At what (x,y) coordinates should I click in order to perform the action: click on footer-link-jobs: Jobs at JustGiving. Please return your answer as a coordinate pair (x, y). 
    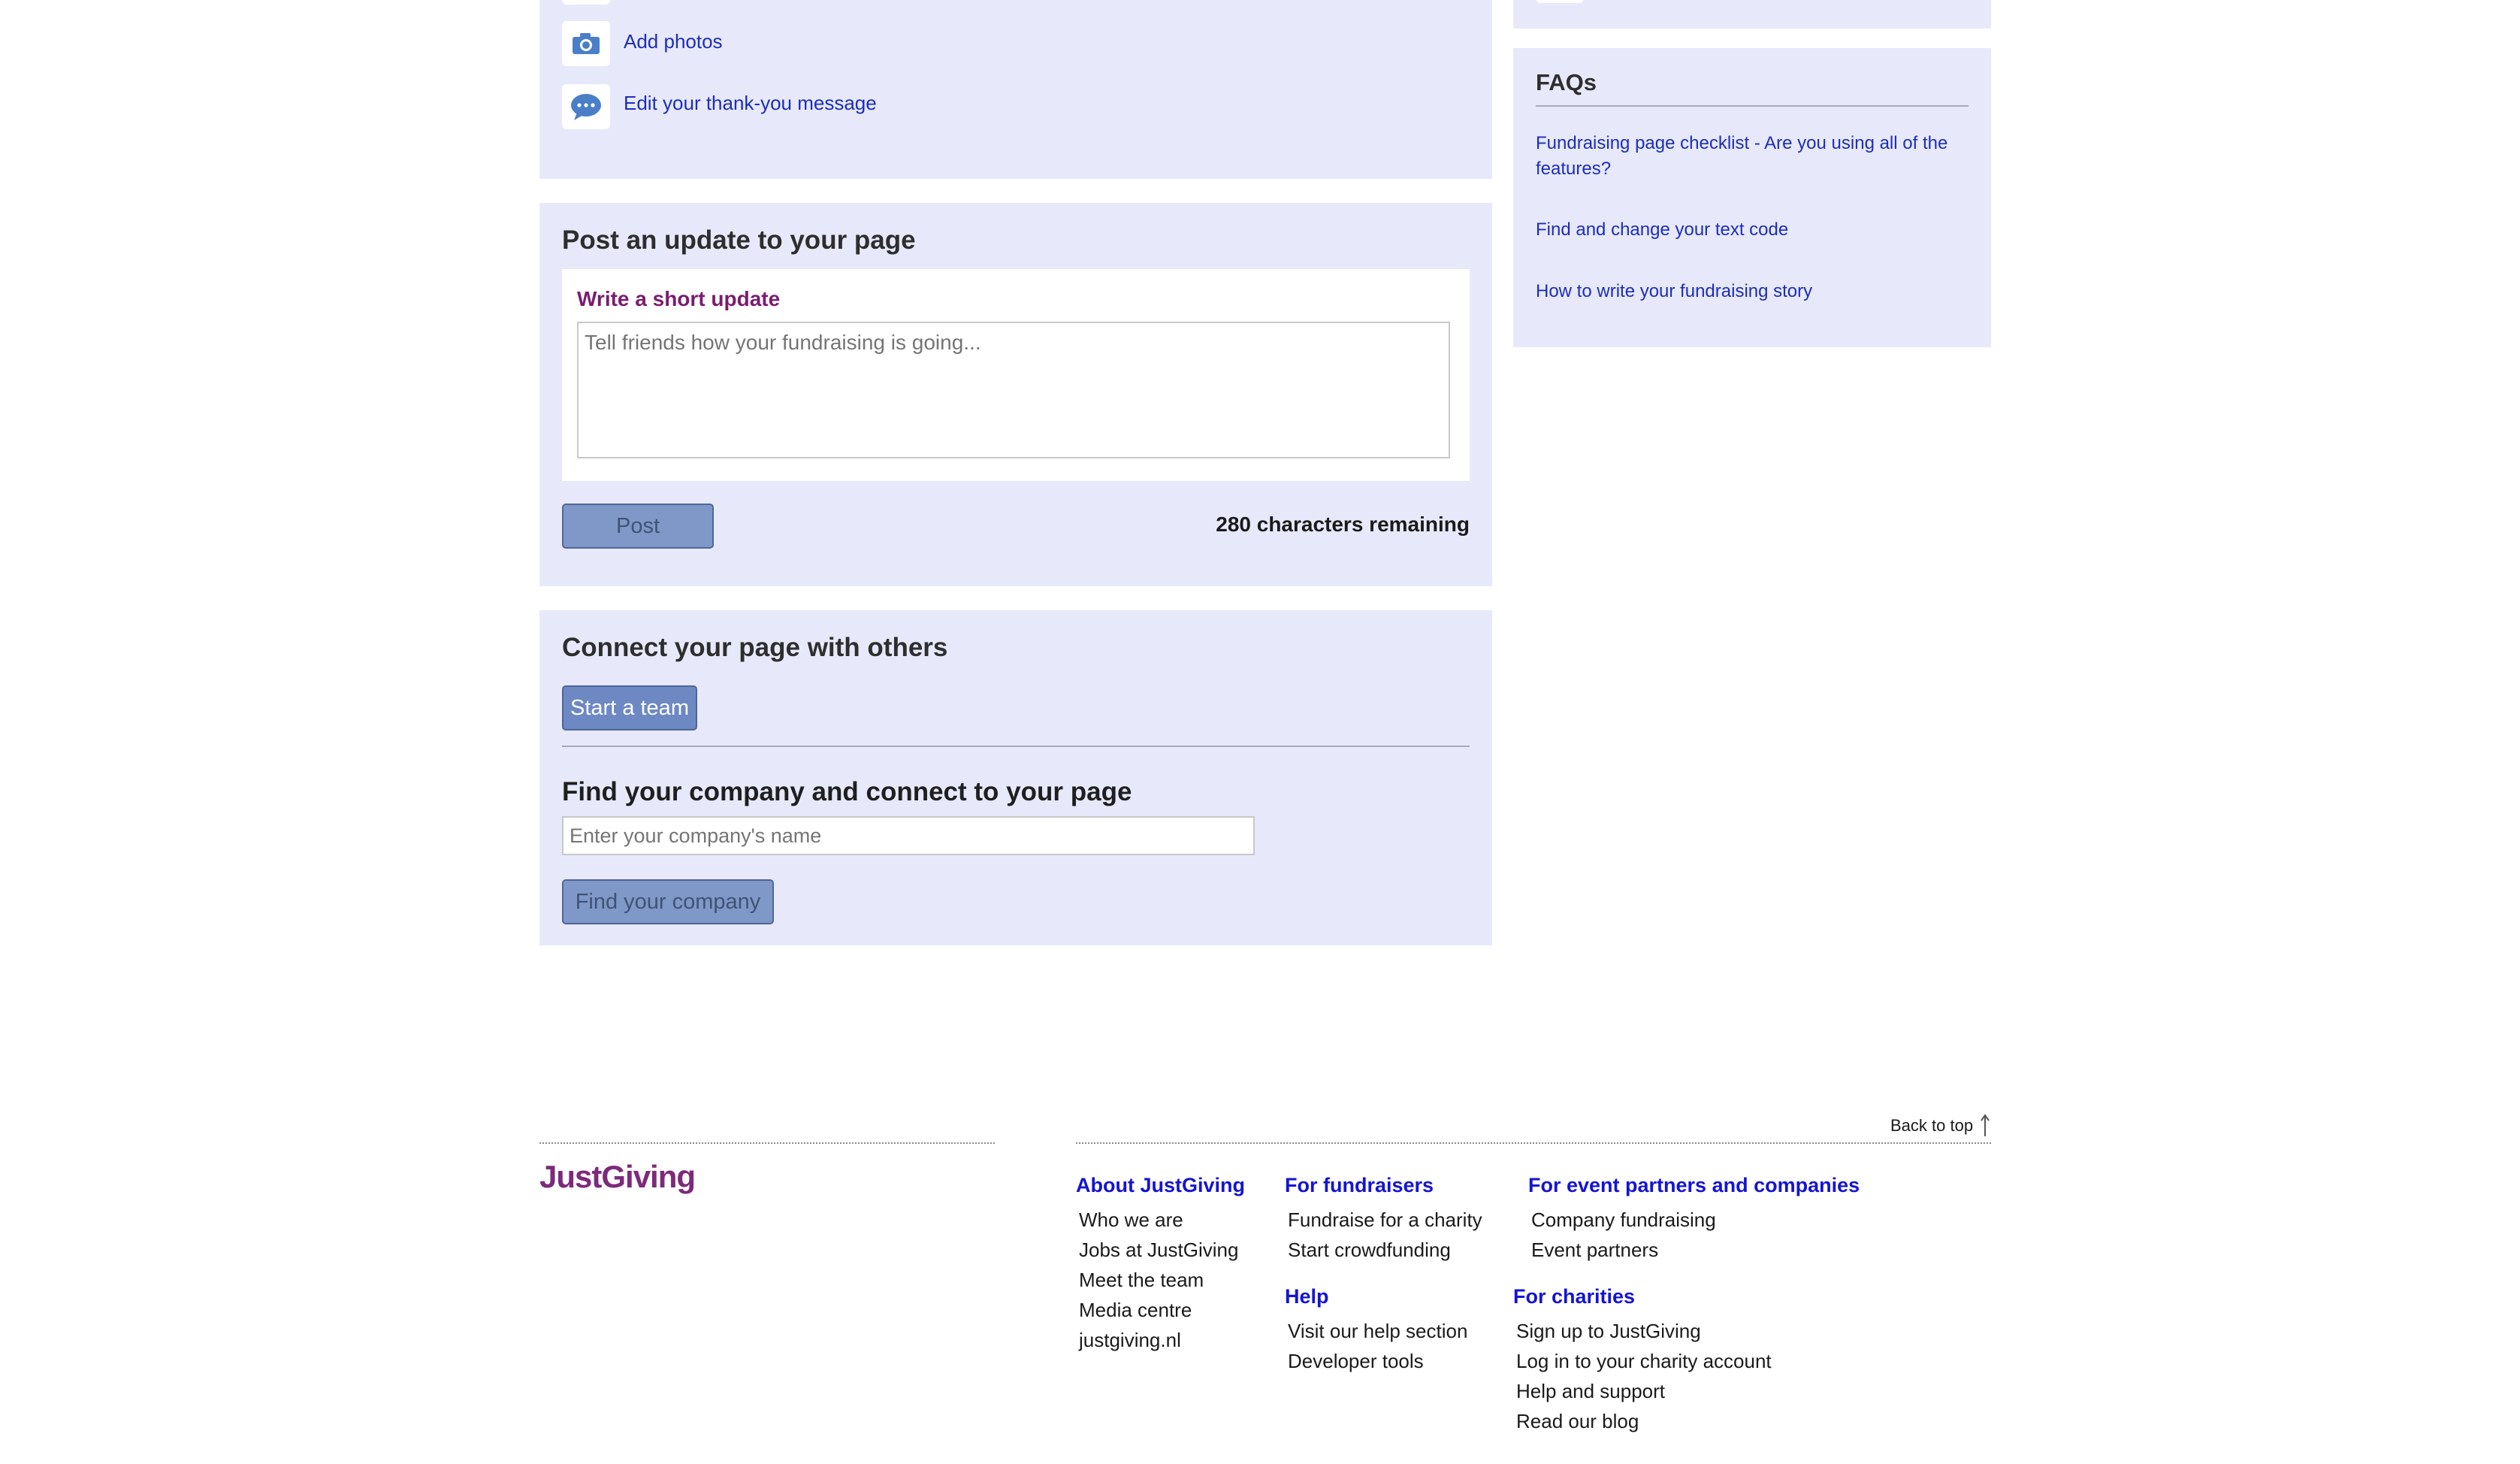
    Looking at the image, I should click on (1158, 1251).